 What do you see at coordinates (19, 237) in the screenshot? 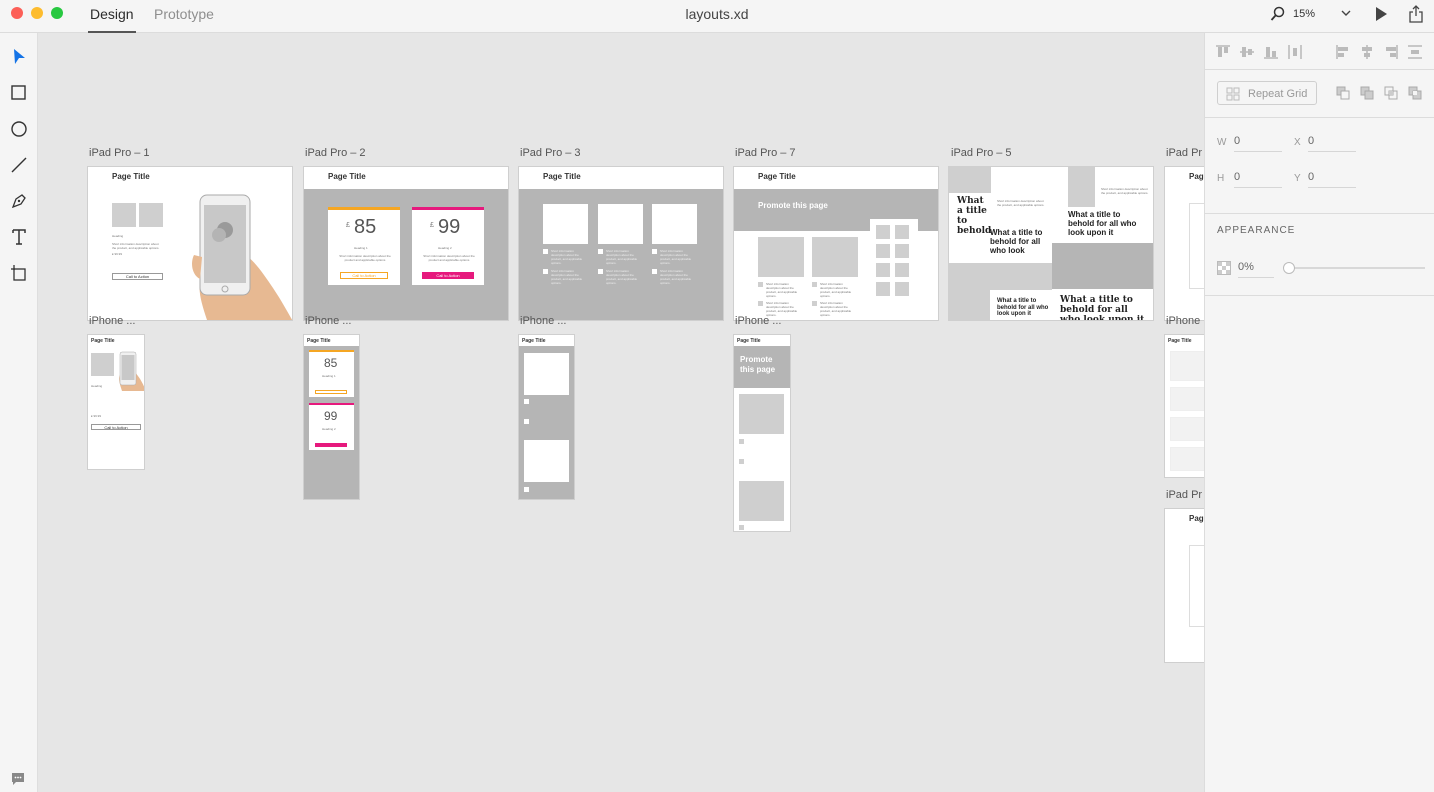
I see `text-icon` at bounding box center [19, 237].